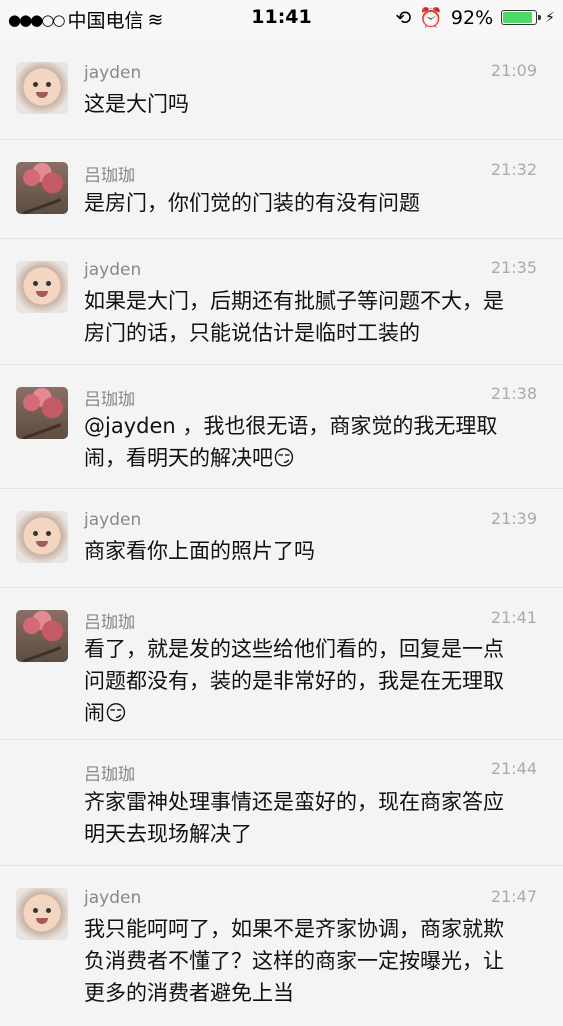 This screenshot has width=563, height=1026. Describe the element at coordinates (431, 18) in the screenshot. I see `alarm-icon: ⏰` at that location.